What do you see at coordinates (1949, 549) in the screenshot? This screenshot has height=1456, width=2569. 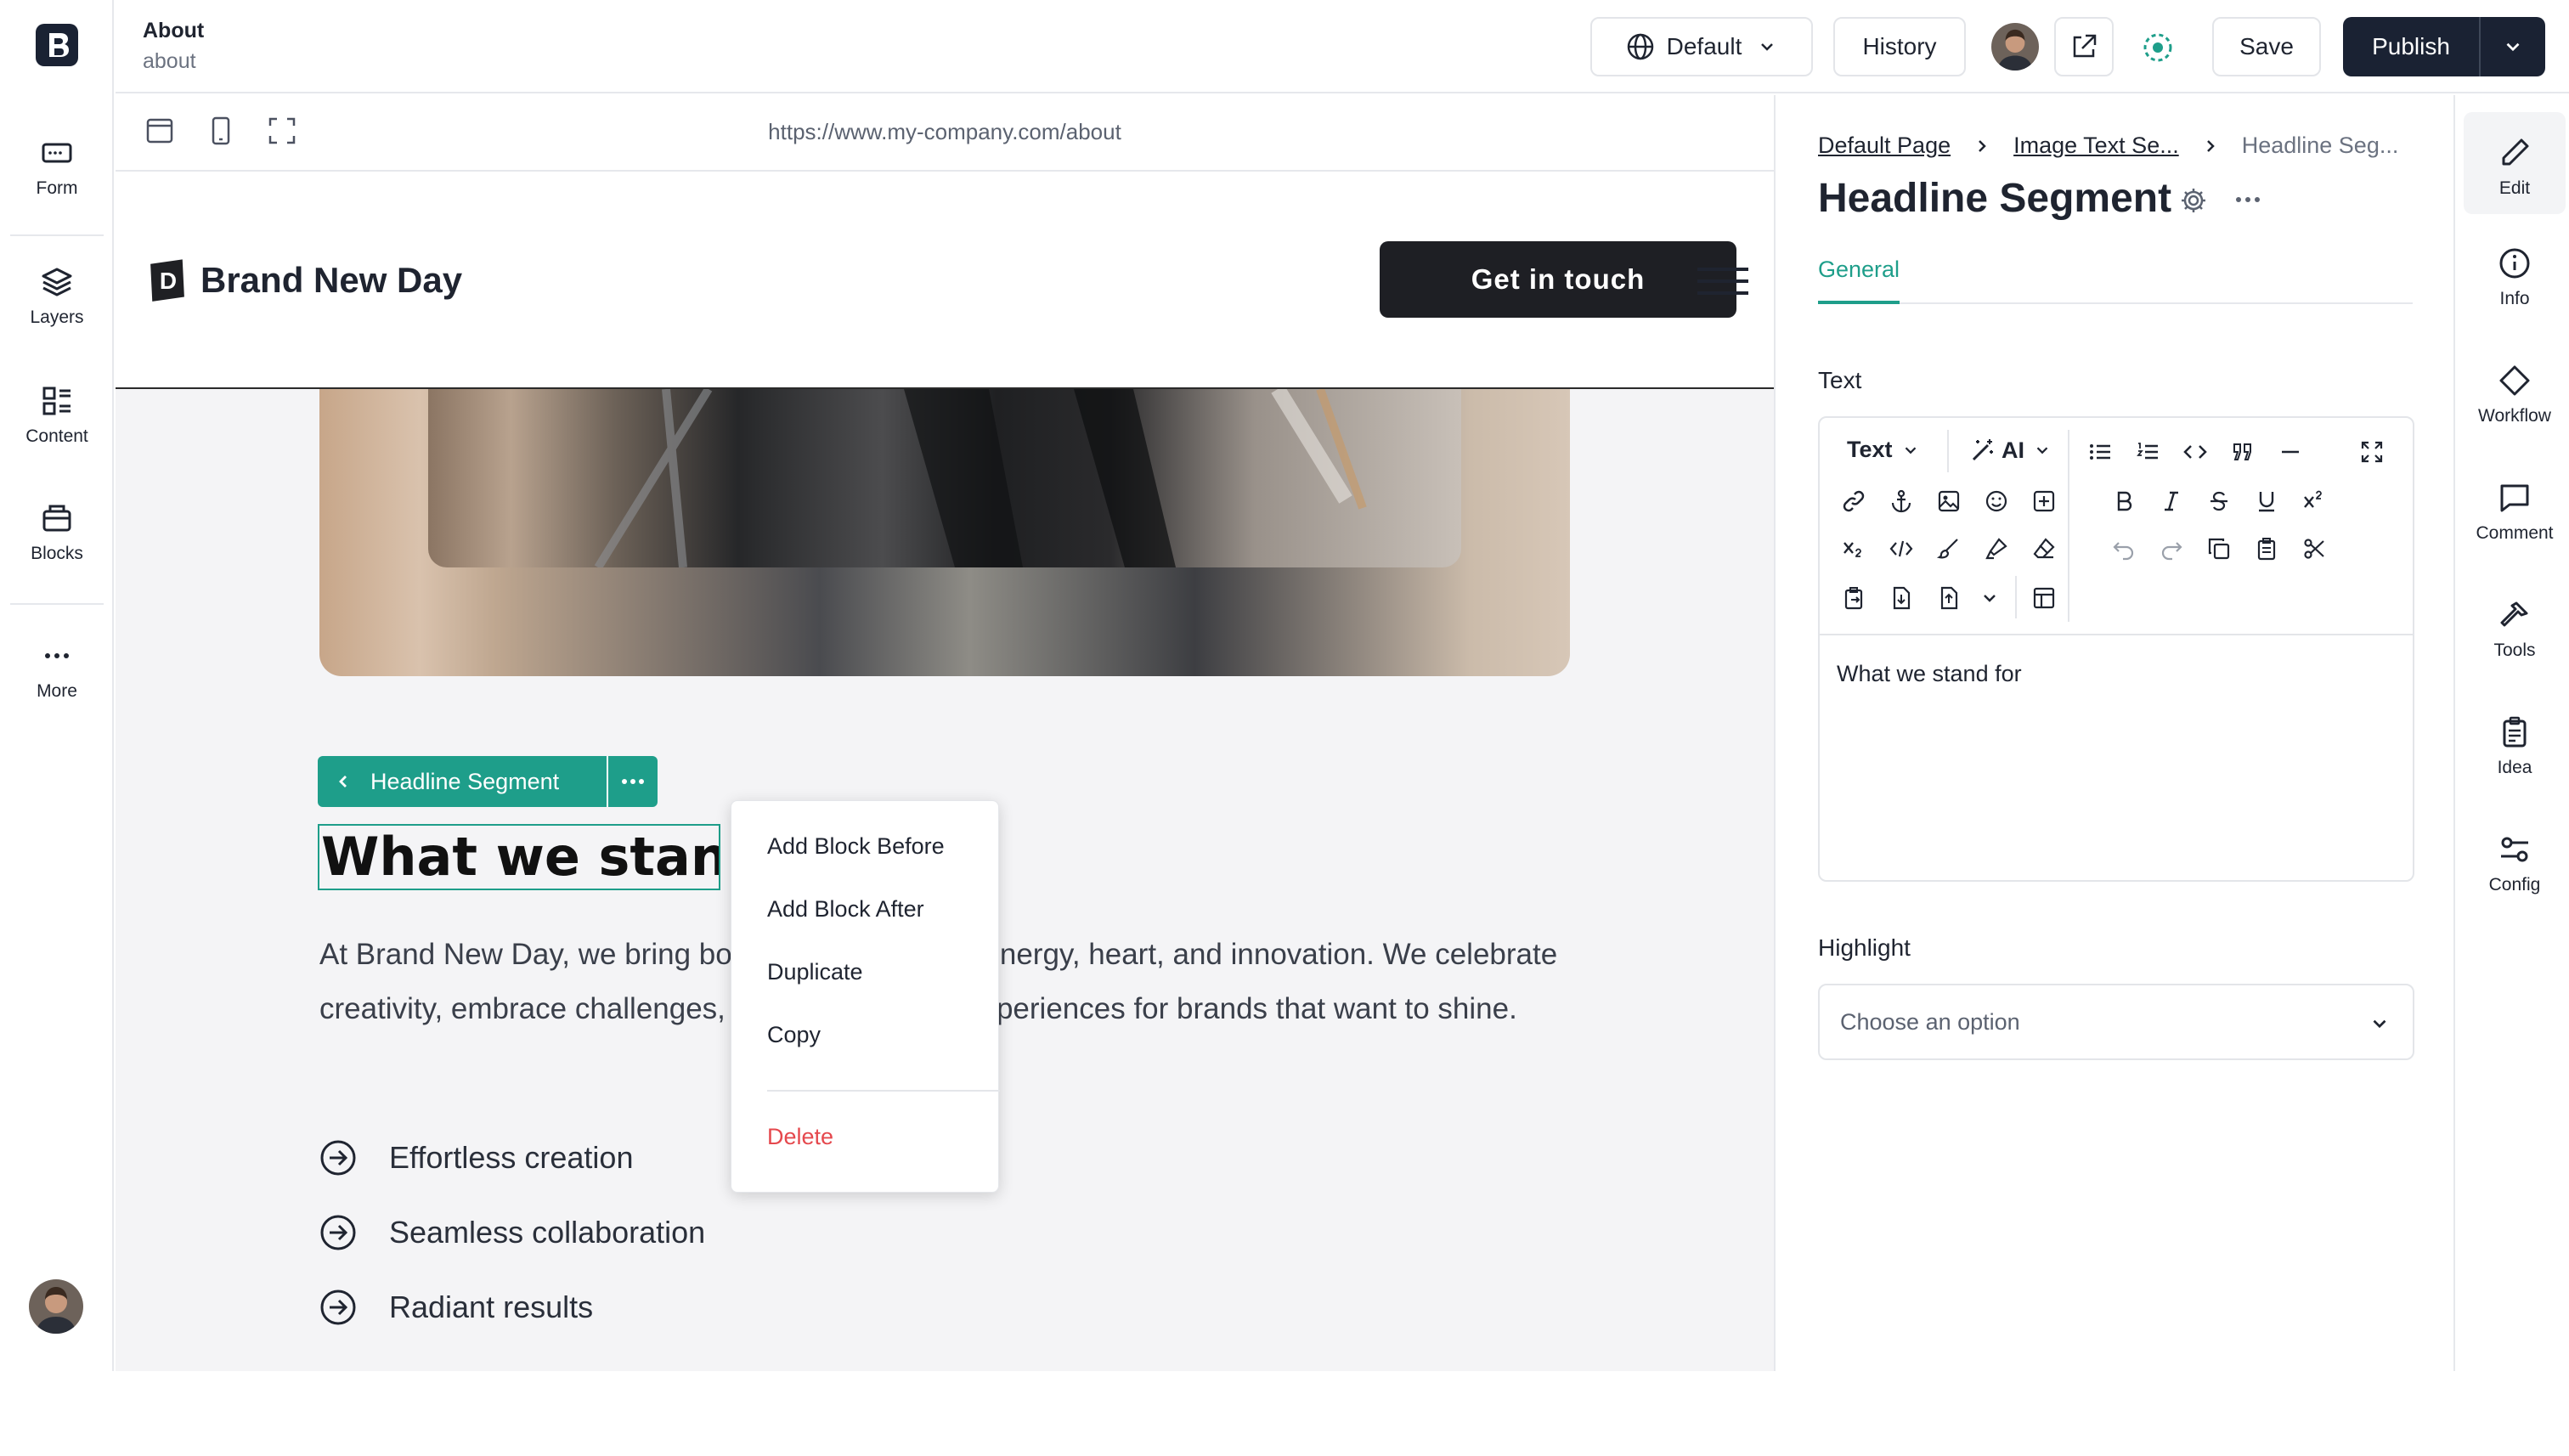 I see `brush-icon` at bounding box center [1949, 549].